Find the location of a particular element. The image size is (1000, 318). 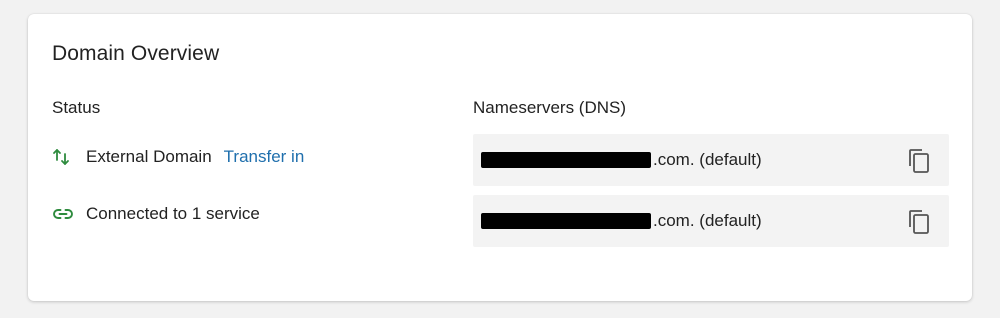

link-icon is located at coordinates (64, 214).